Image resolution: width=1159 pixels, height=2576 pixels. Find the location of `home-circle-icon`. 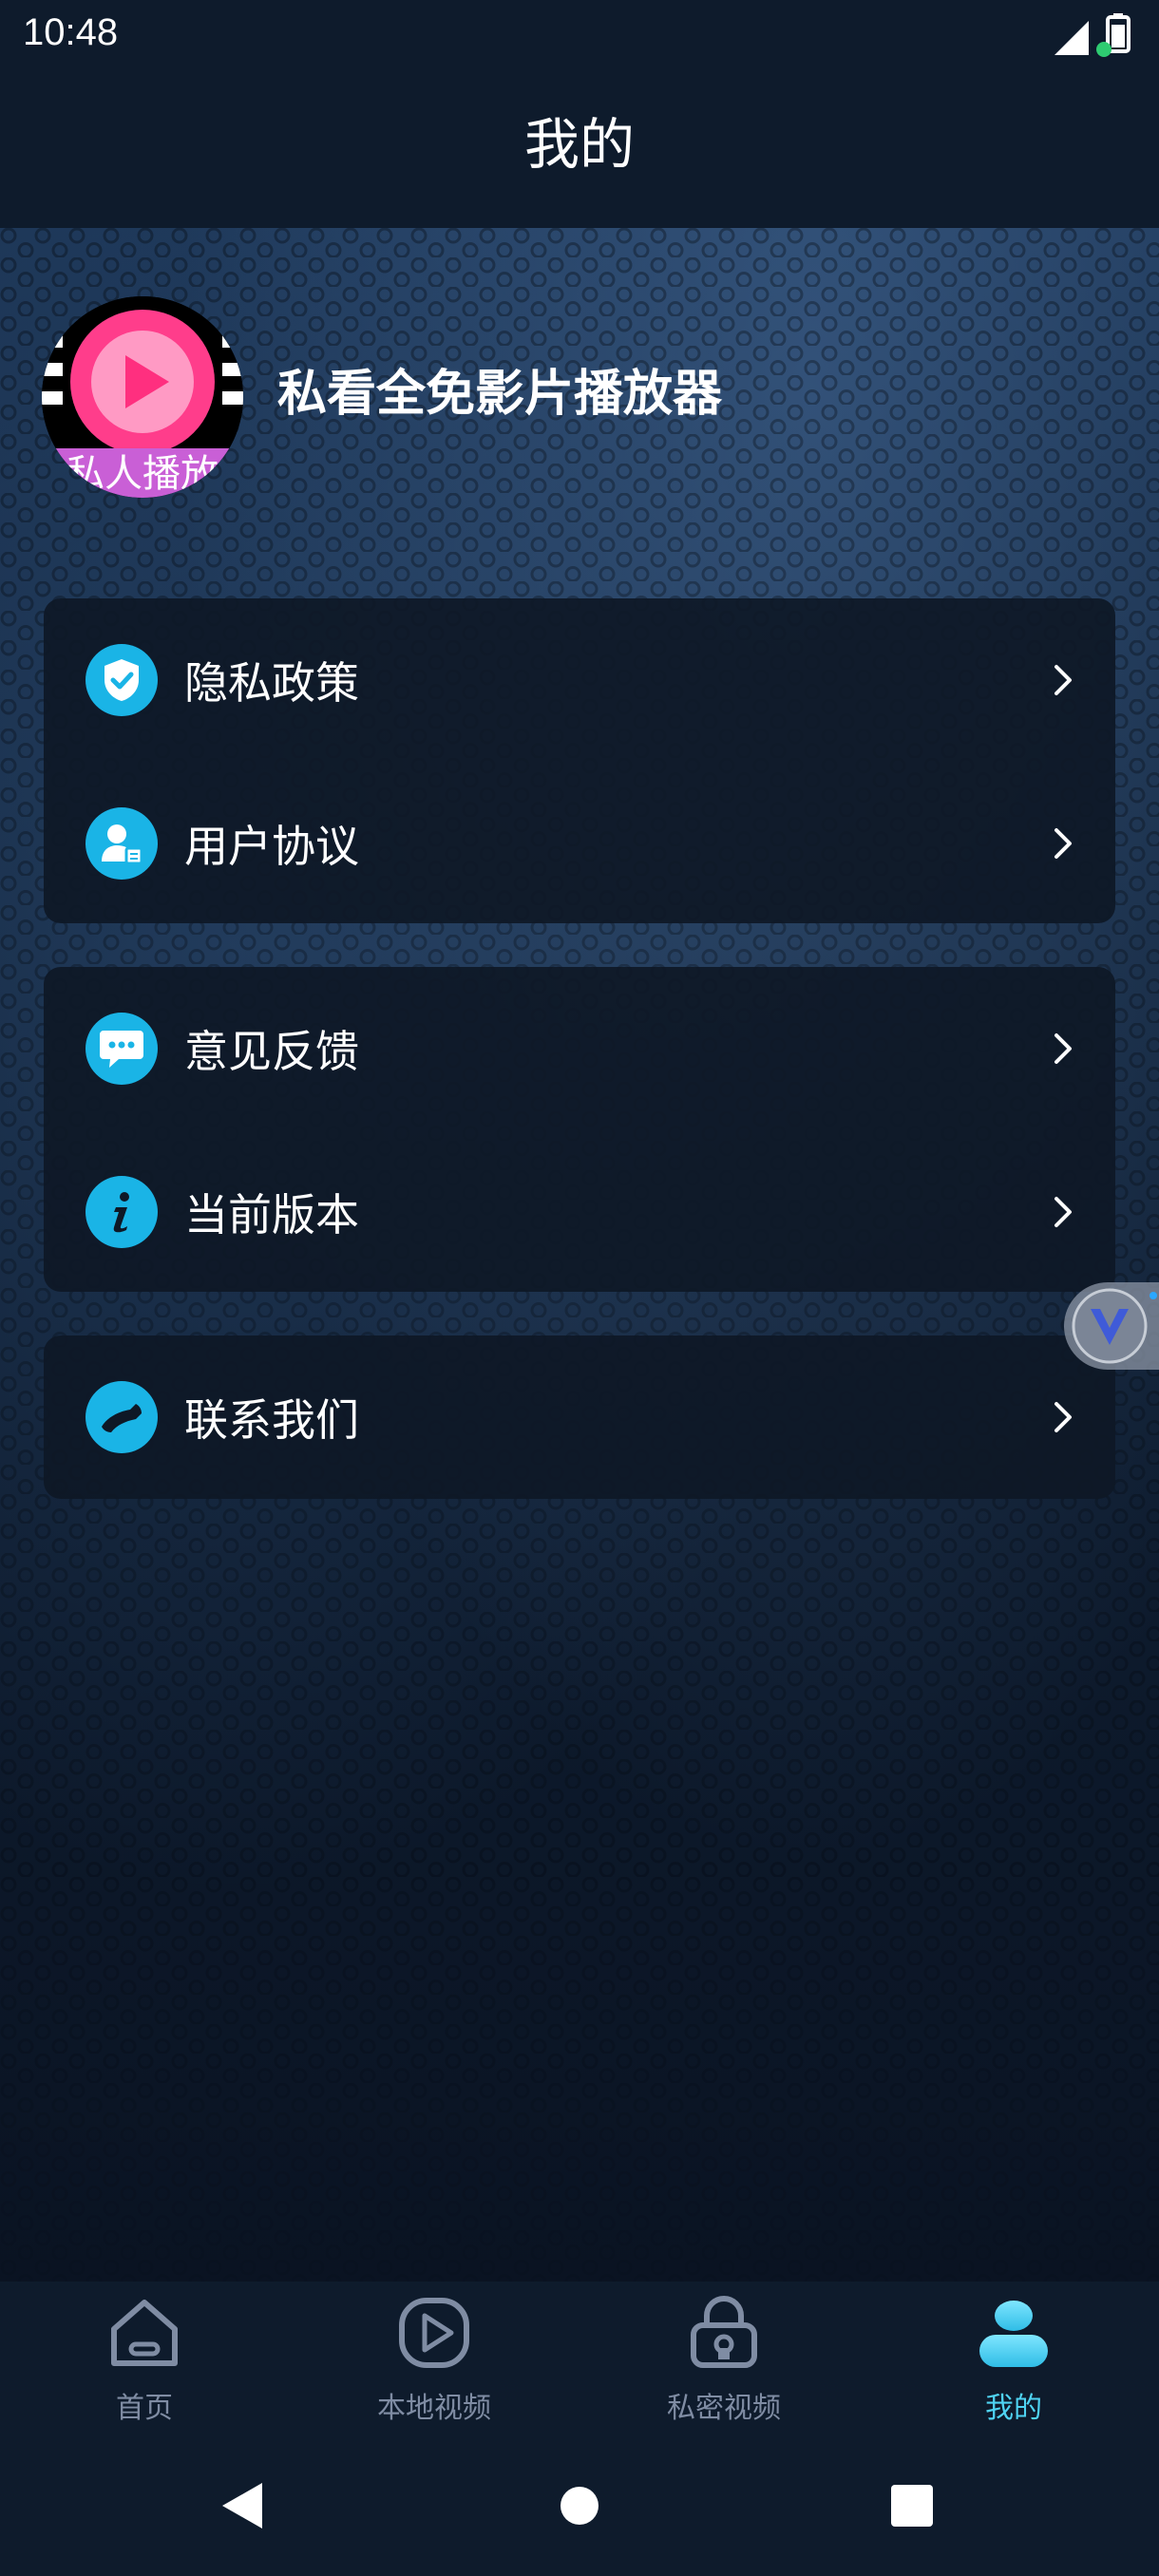

home-circle-icon is located at coordinates (579, 2506).